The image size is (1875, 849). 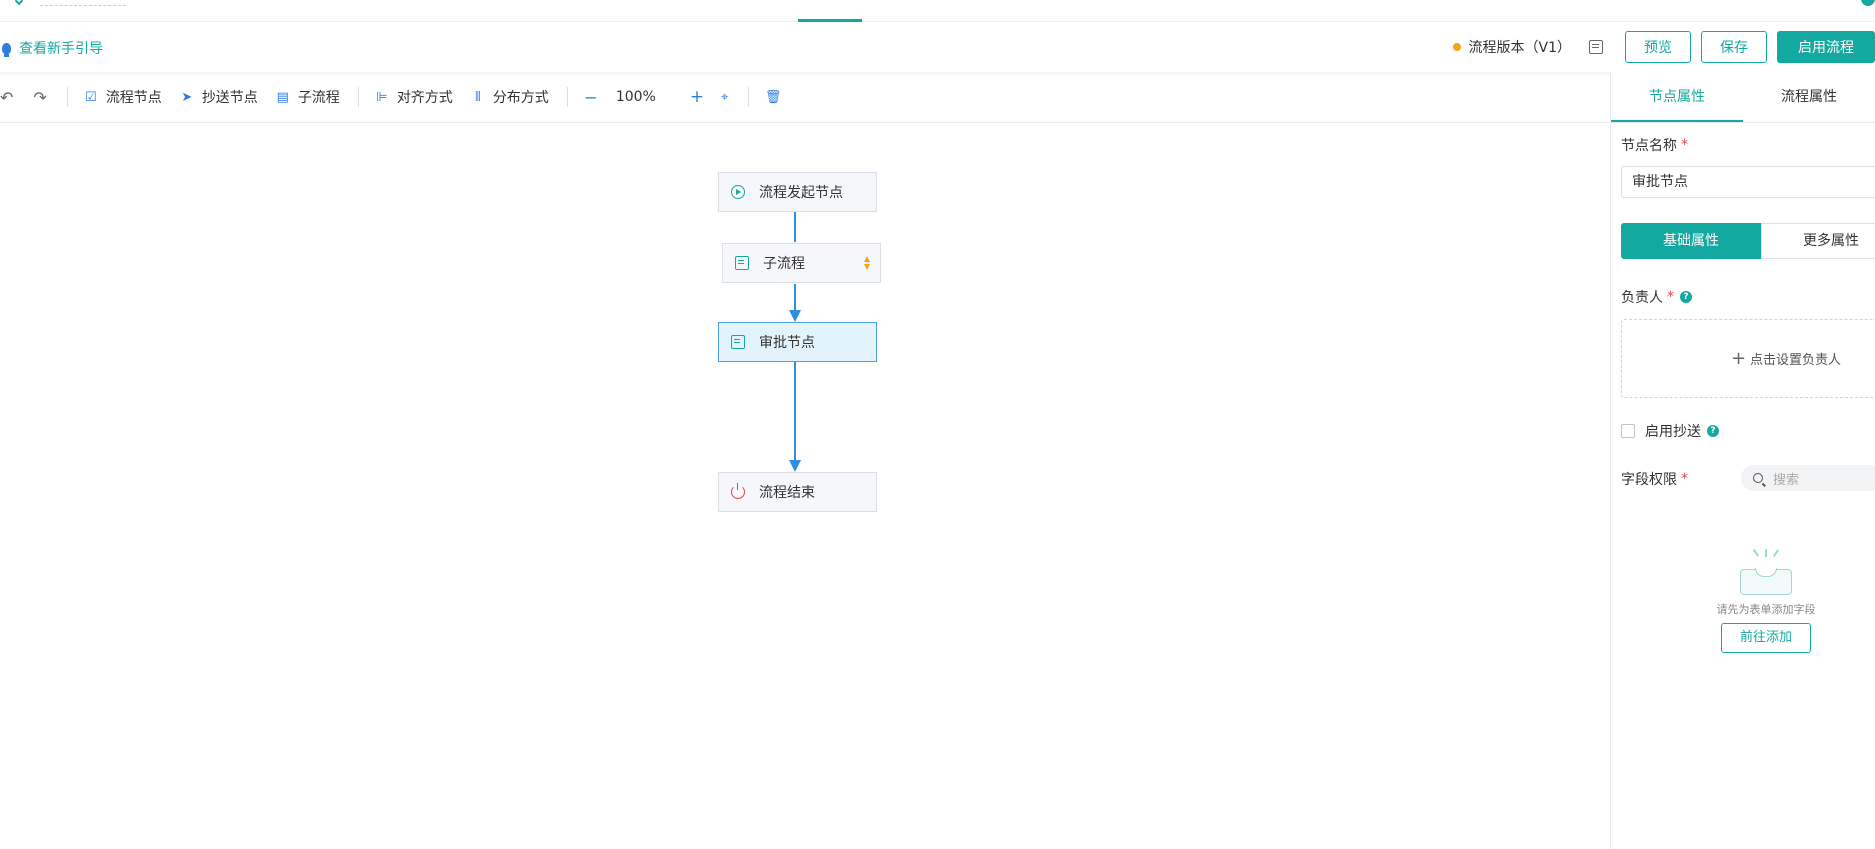 I want to click on locate-icon: ⌖, so click(x=725, y=97).